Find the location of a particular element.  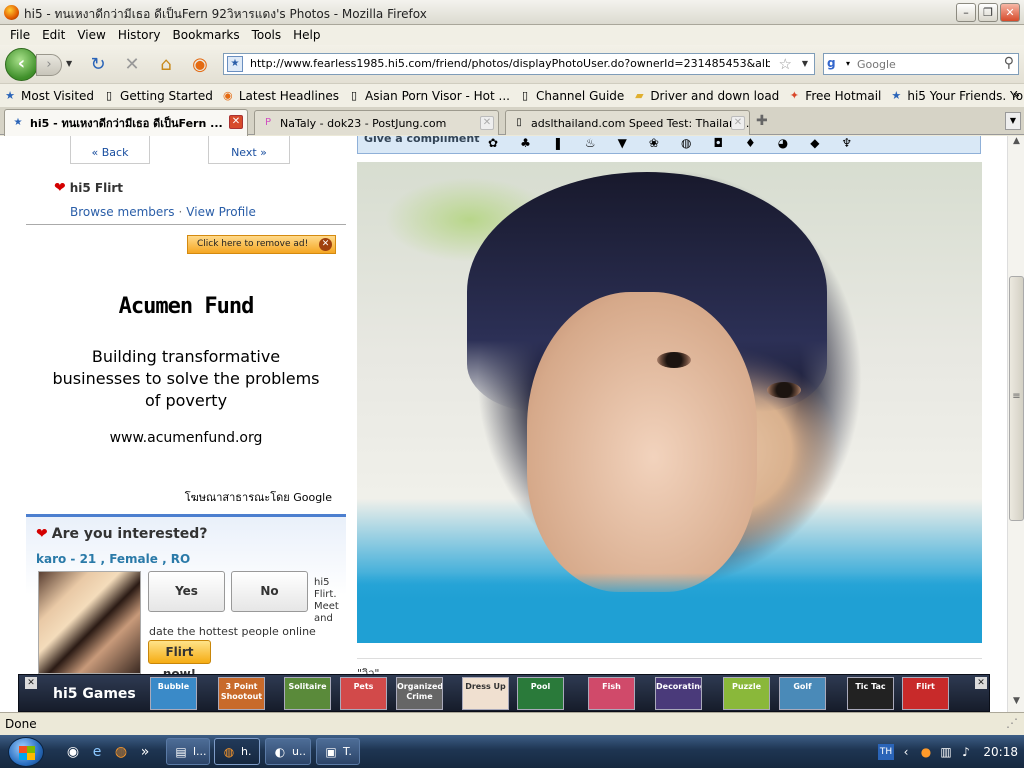

bookmark-most-visited: ★ Most Visited is located at coordinates (48, 96).